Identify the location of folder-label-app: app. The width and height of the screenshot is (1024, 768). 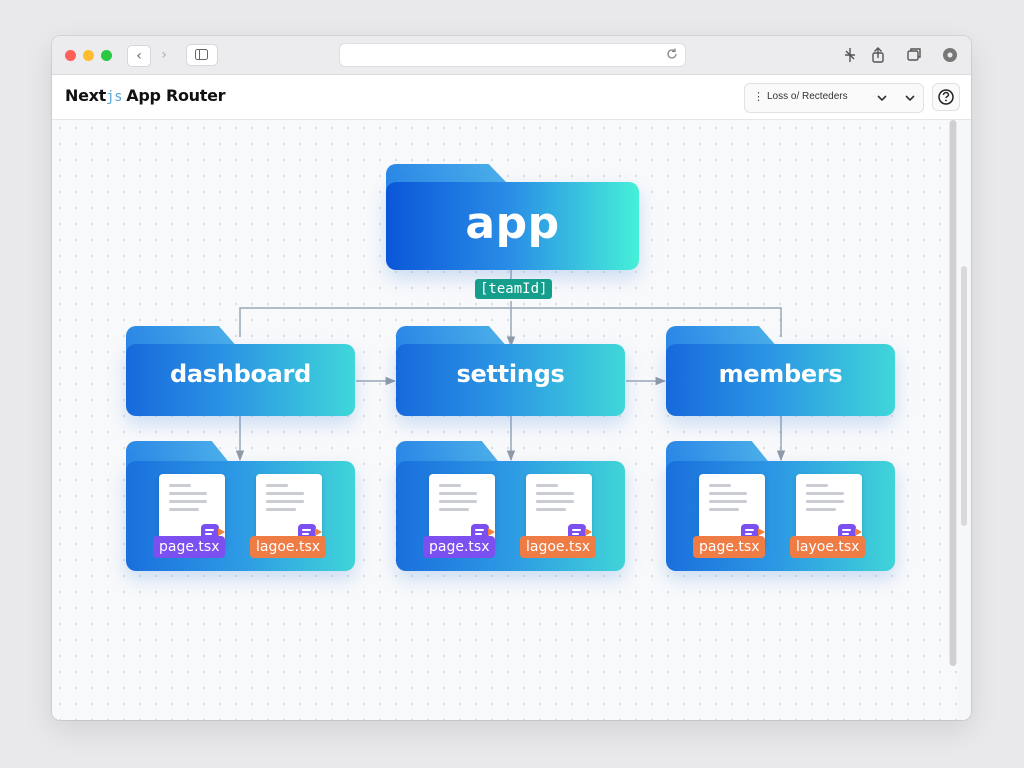
(512, 223).